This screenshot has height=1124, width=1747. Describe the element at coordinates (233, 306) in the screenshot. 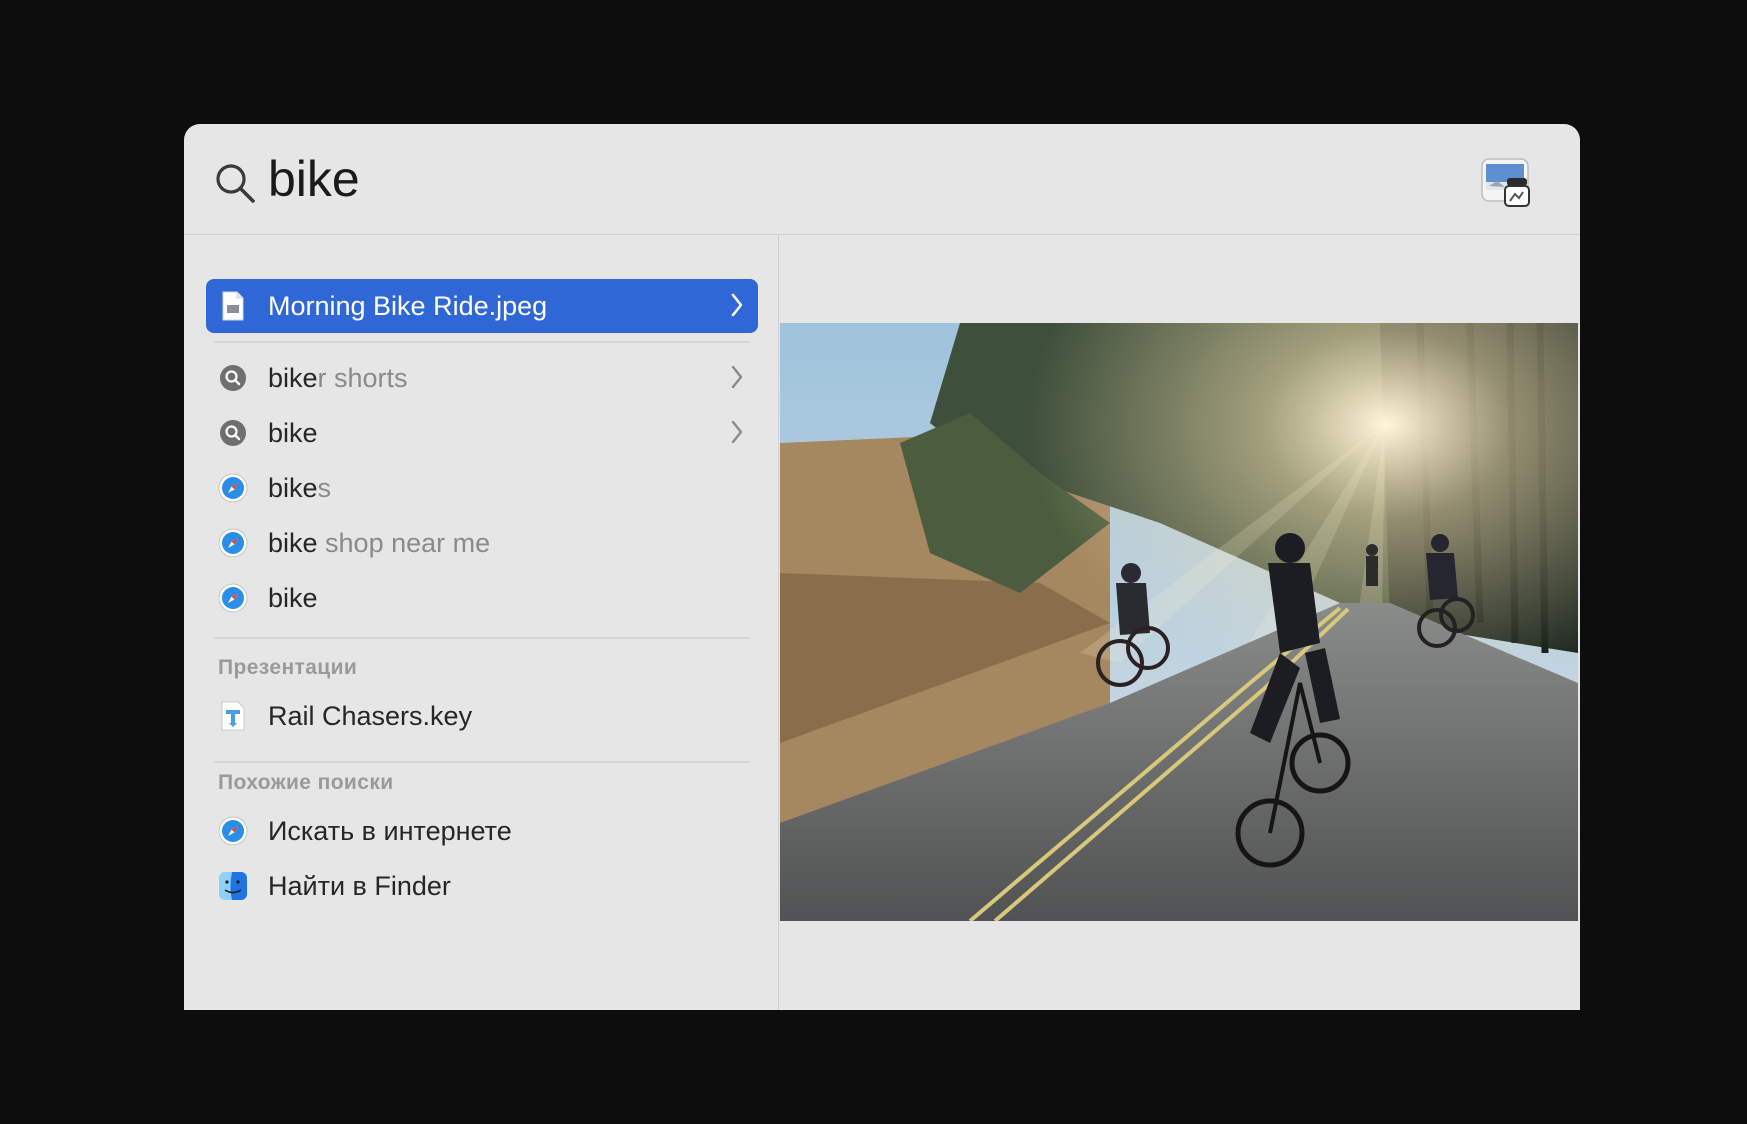

I see `jpeg-file-icon` at that location.